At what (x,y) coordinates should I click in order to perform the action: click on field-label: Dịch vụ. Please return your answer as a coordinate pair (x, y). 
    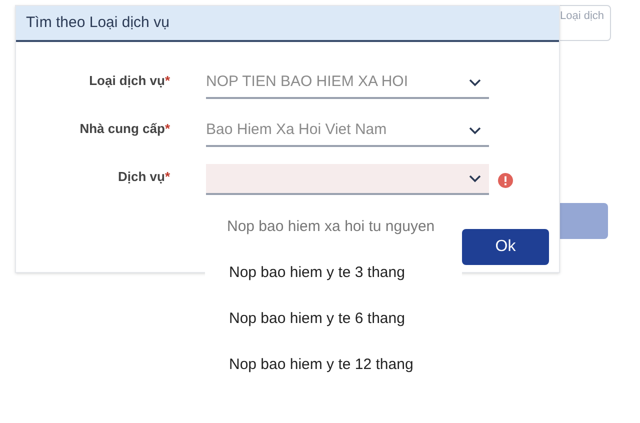
    Looking at the image, I should click on (141, 177).